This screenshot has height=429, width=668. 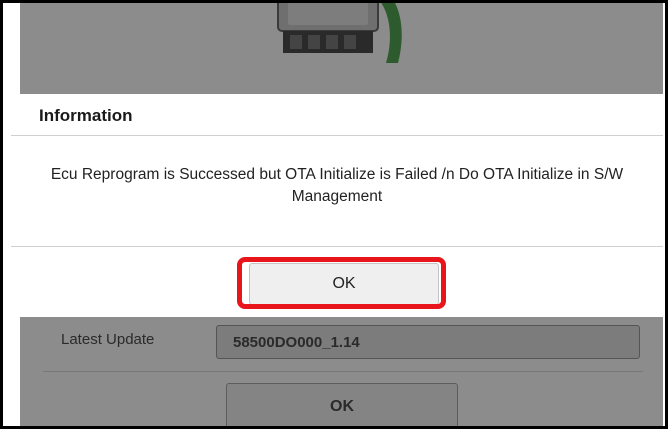 I want to click on latest-update-row: Latest Update 58500DO000_1.14, so click(x=343, y=343).